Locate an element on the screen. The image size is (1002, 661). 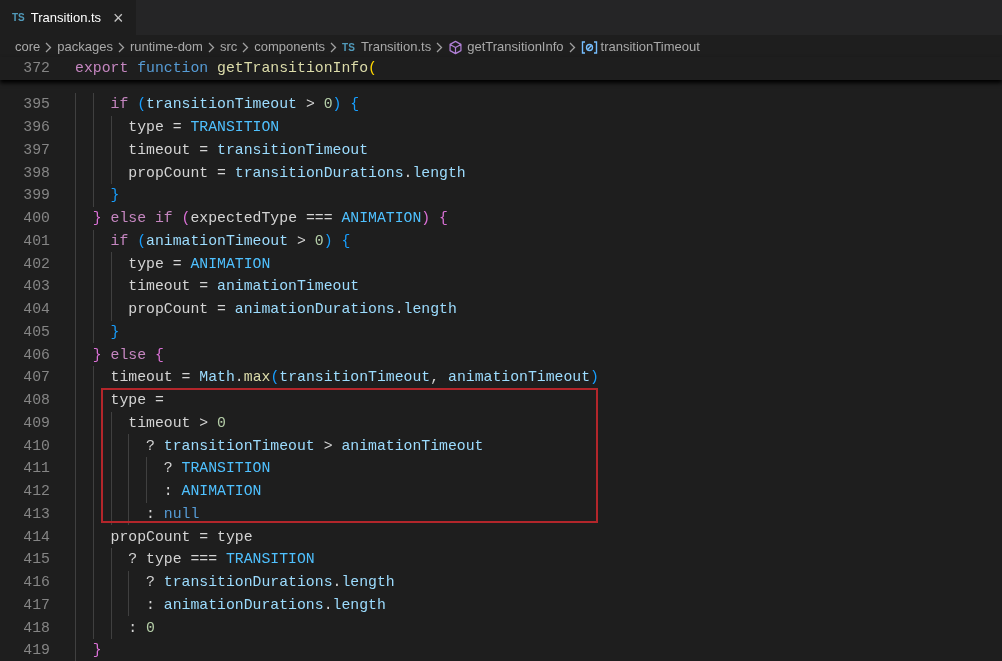
line-number: 395 is located at coordinates (36, 105).